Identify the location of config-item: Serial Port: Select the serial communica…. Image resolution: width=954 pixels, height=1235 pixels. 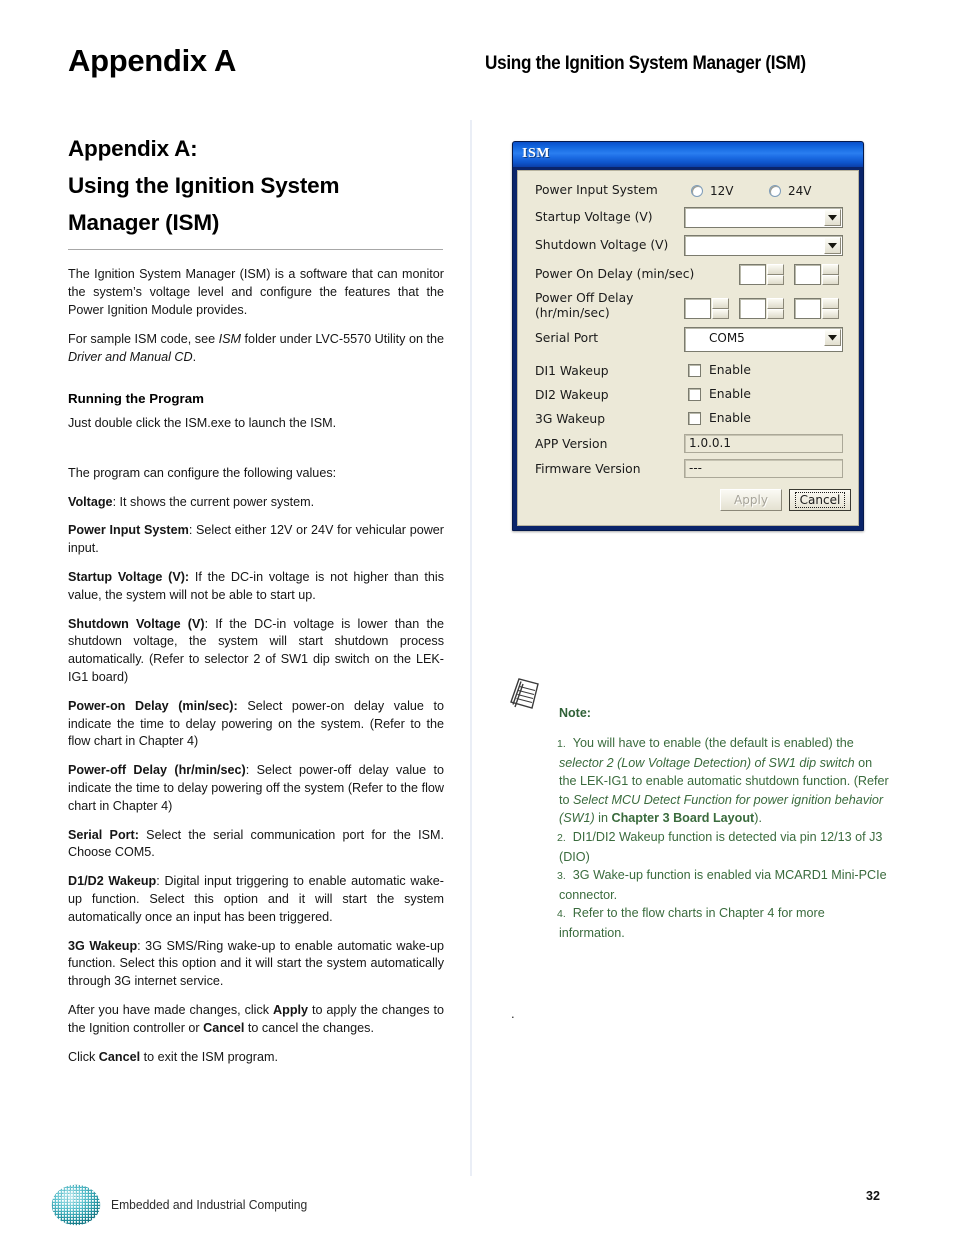
(256, 845).